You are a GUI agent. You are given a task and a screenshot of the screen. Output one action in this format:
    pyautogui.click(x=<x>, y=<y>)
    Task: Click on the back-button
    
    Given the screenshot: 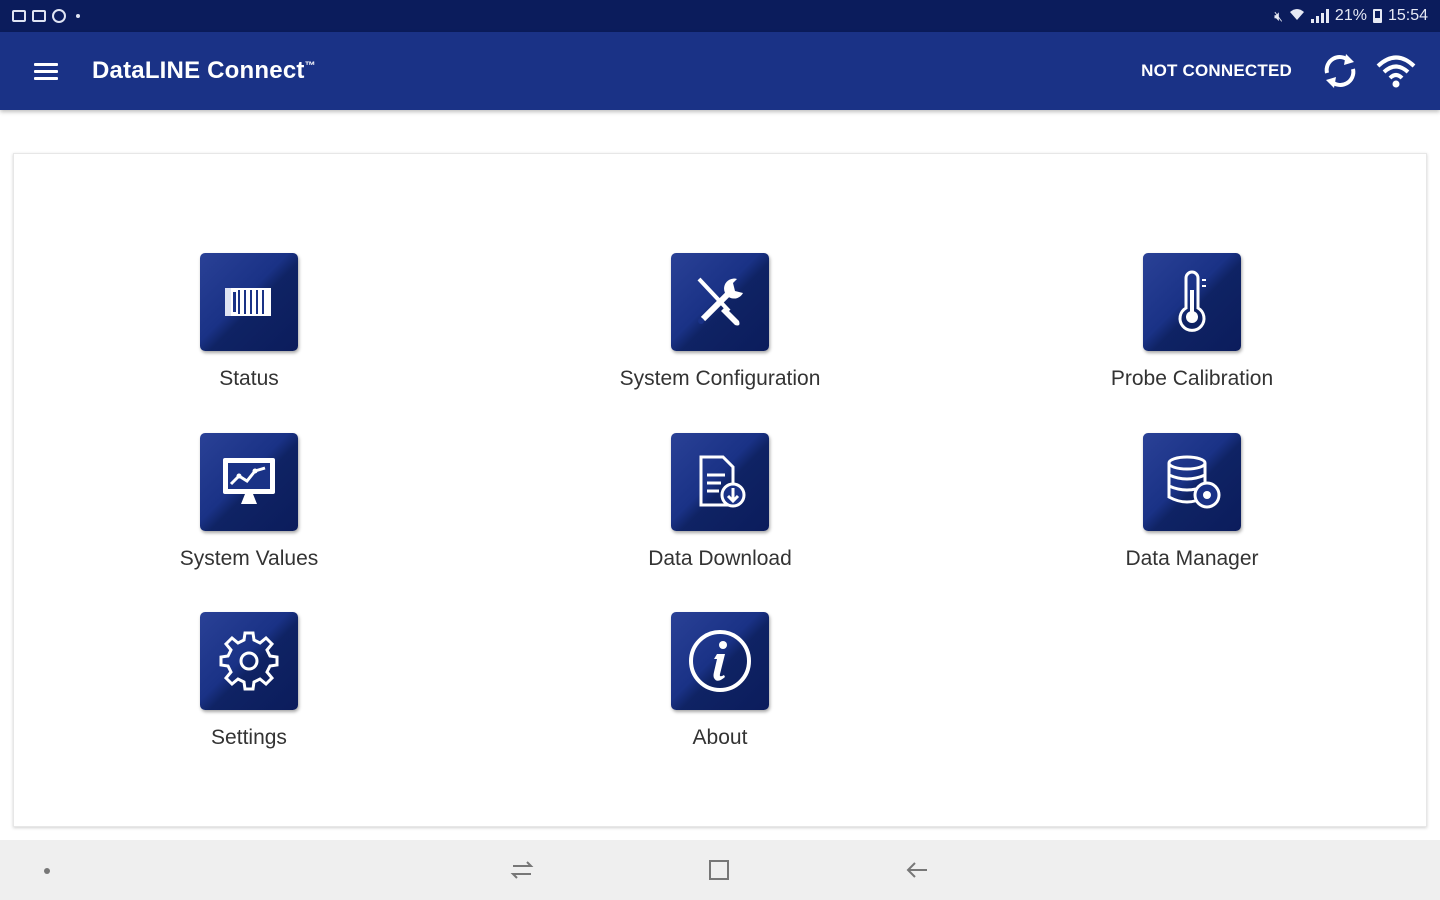 What is the action you would take?
    pyautogui.click(x=917, y=870)
    